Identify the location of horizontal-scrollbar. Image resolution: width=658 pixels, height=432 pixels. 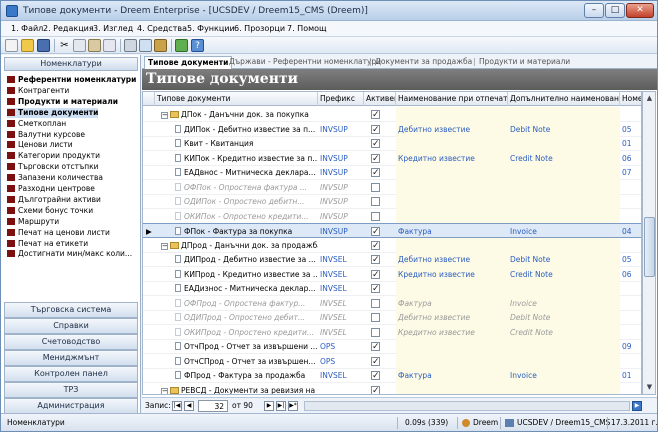
(467, 406).